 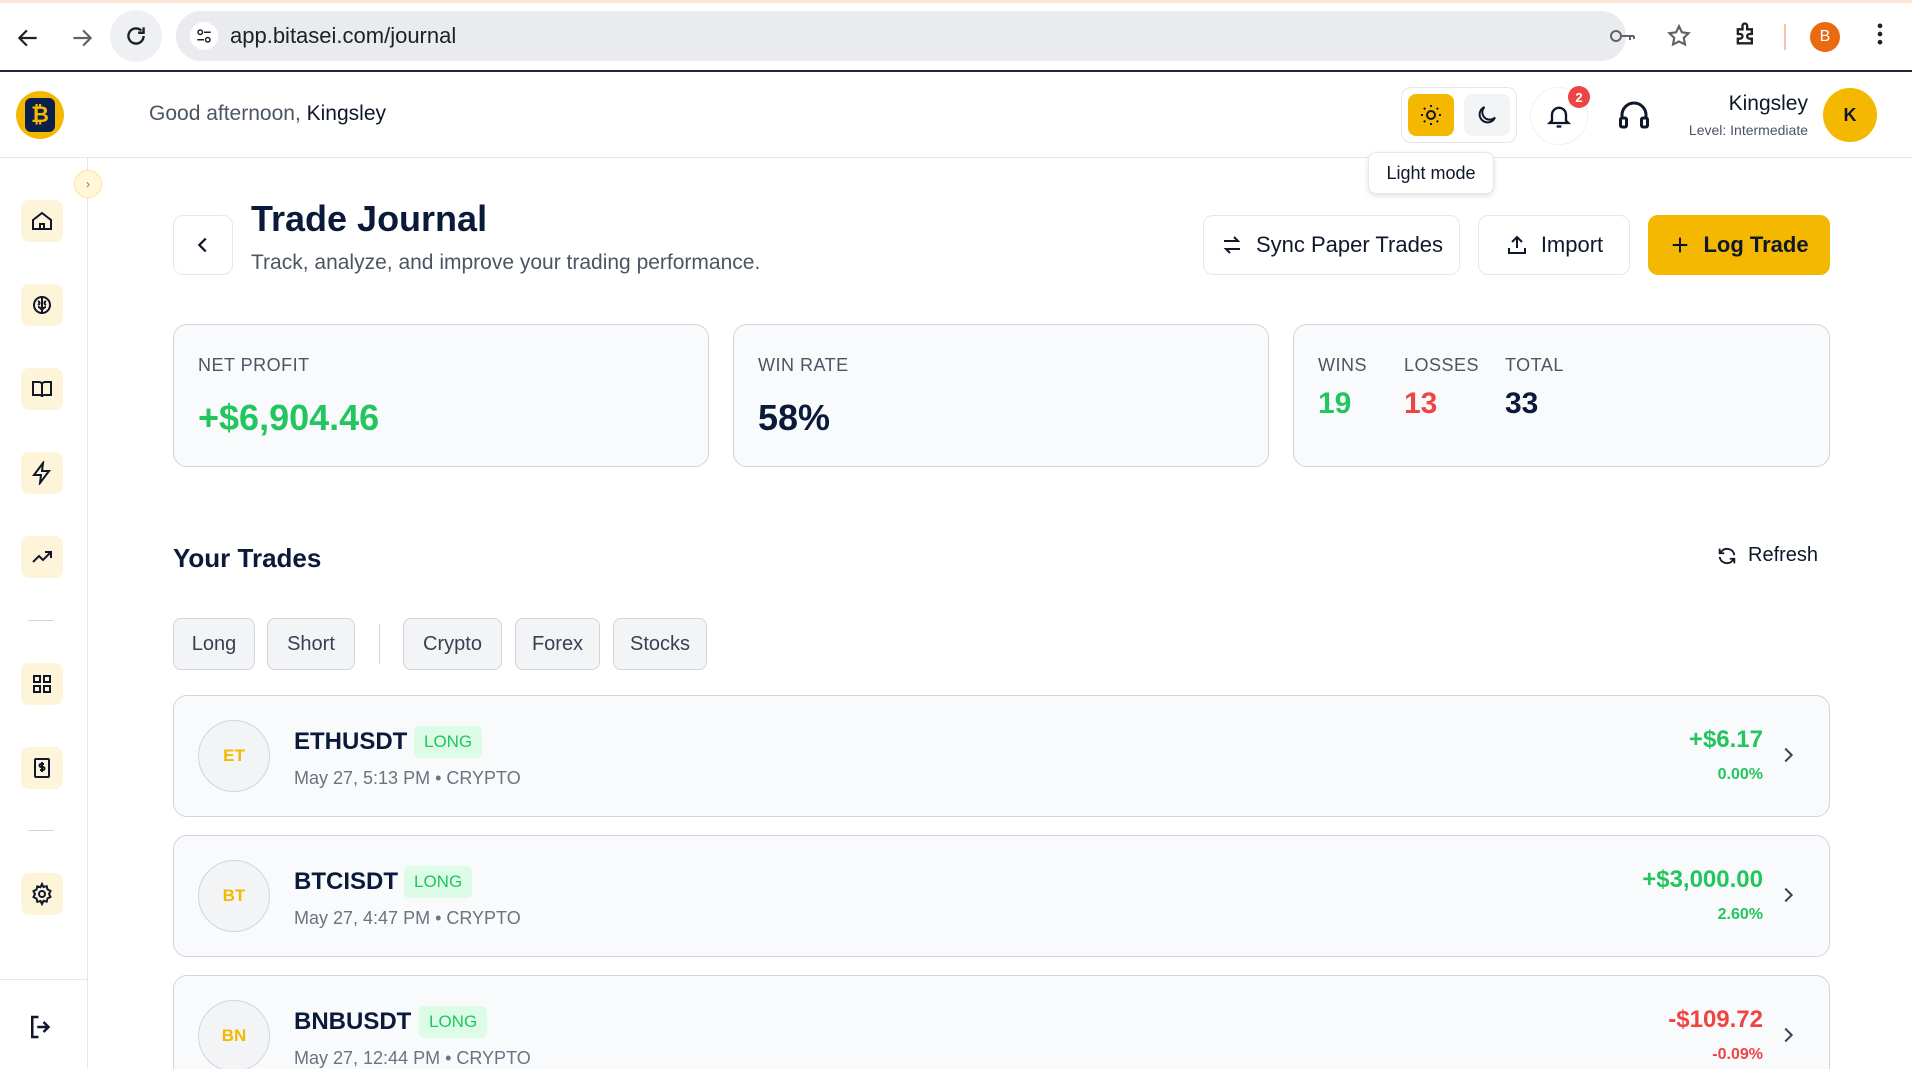 What do you see at coordinates (452, 644) in the screenshot?
I see `filter-chip-crypto: Crypto` at bounding box center [452, 644].